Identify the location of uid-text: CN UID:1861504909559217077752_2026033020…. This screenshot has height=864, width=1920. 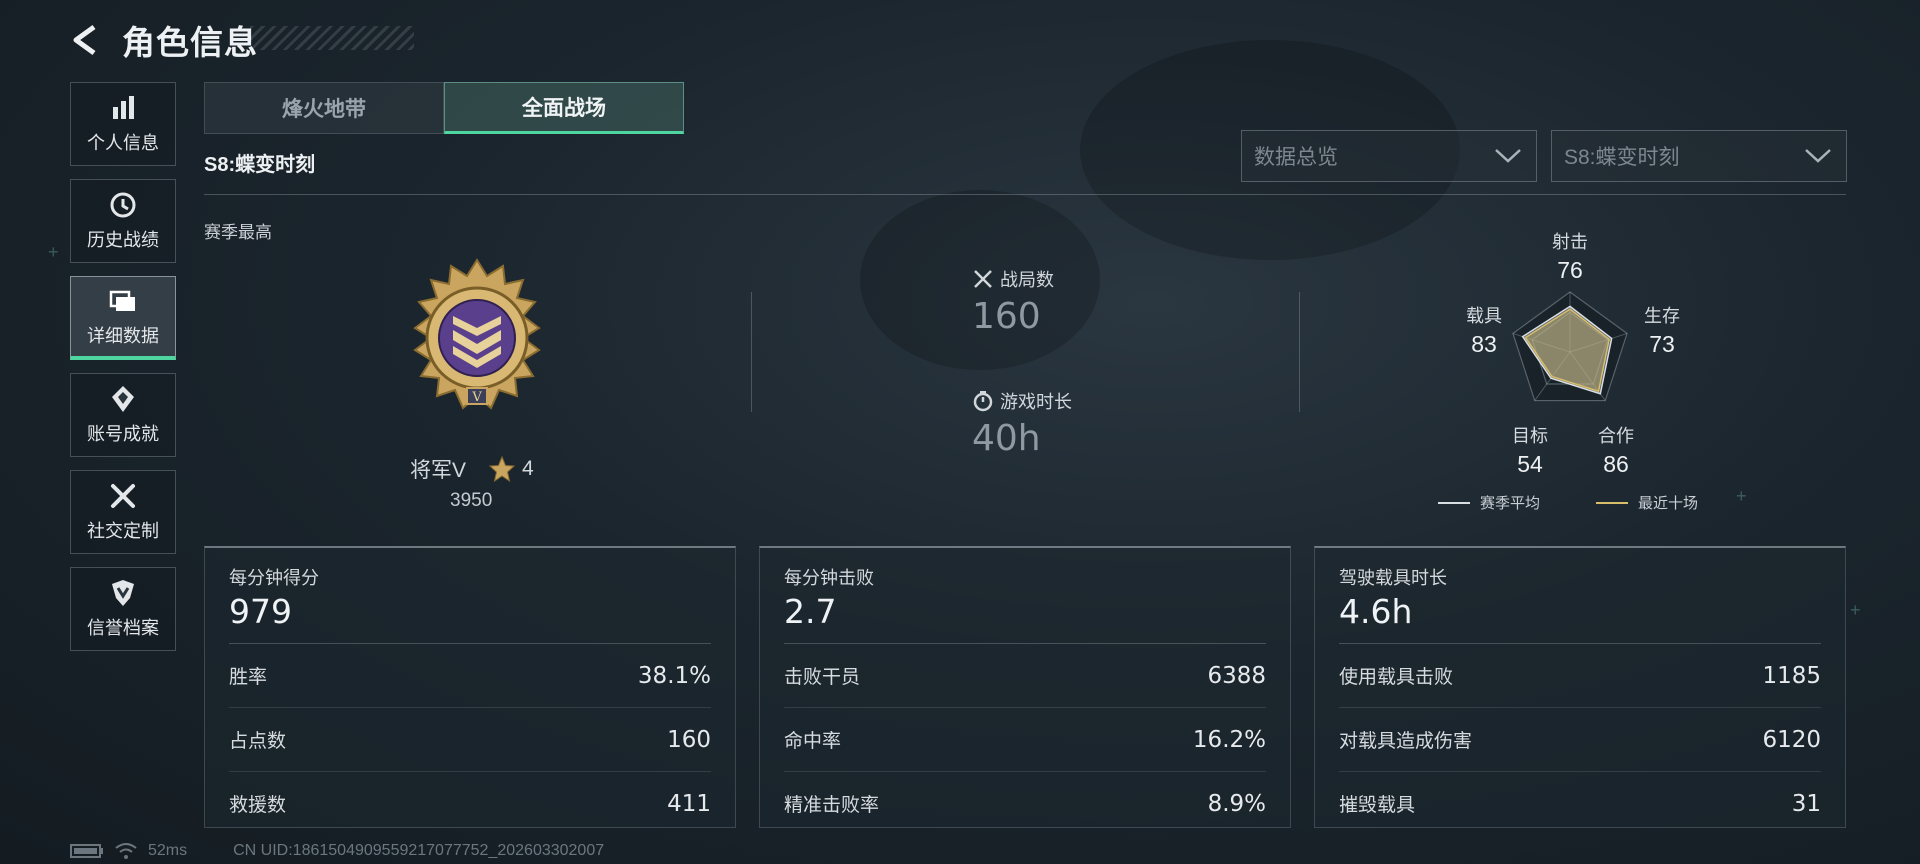
(419, 850).